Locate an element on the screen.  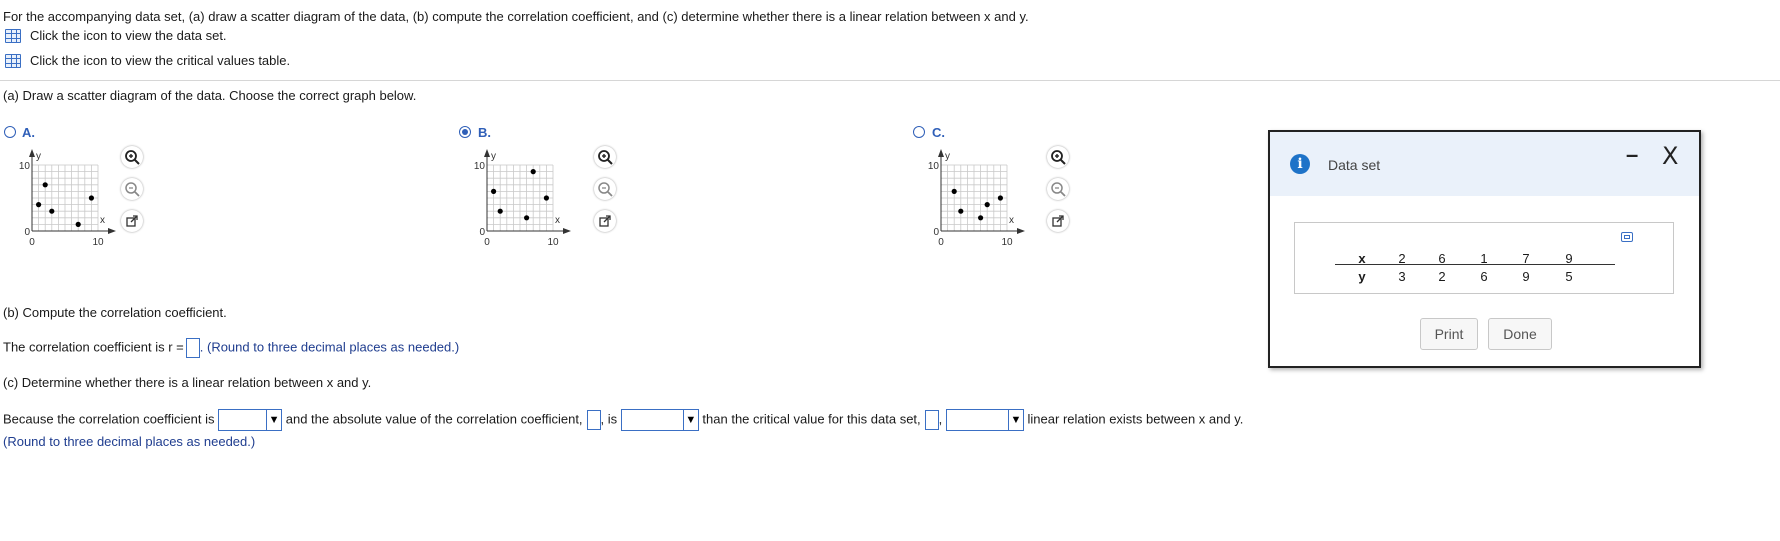
x-value: 7 is located at coordinates (1526, 258).